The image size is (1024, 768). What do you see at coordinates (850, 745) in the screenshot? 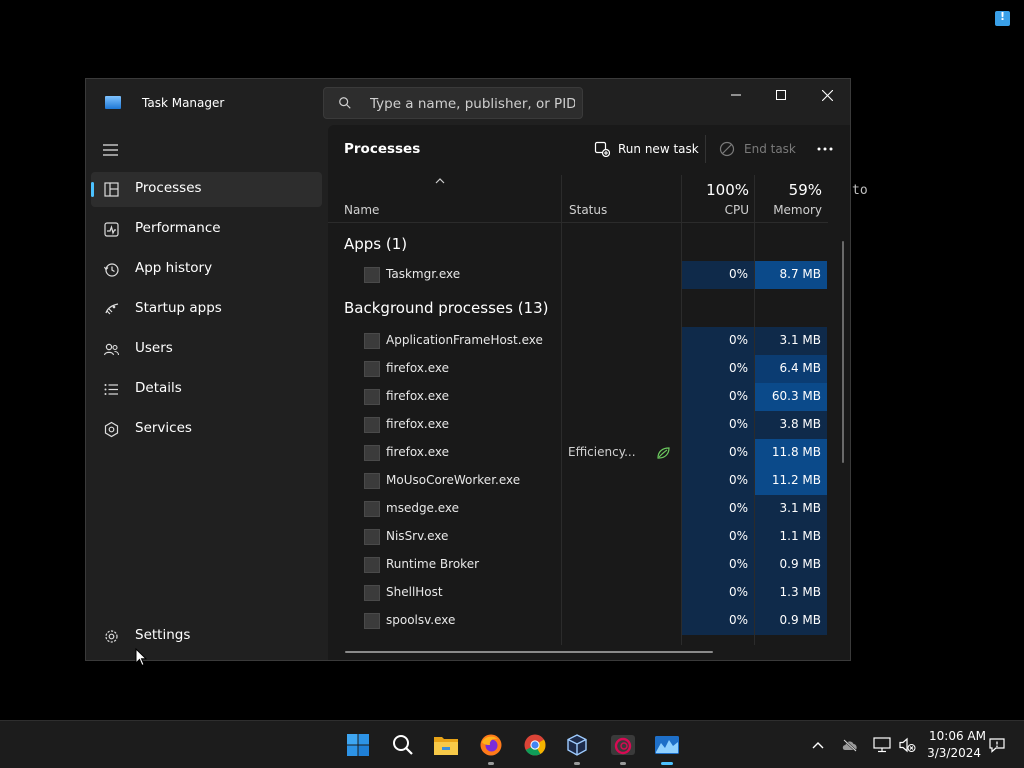
I see `onedrive-tray-button` at bounding box center [850, 745].